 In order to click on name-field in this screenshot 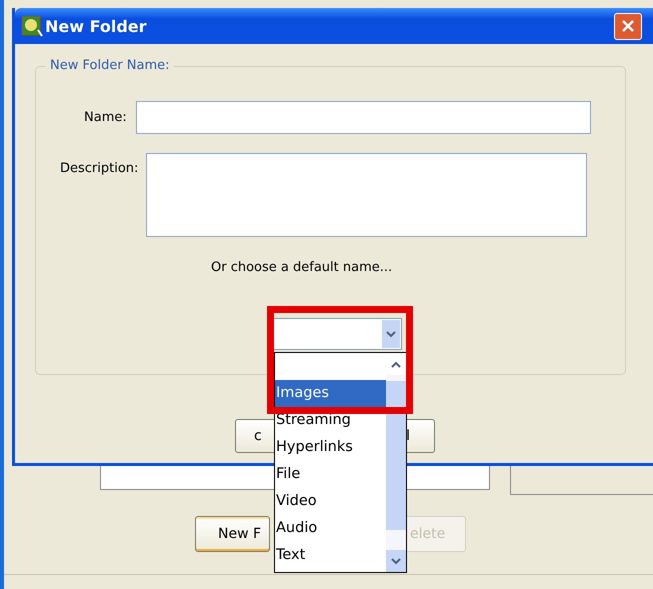, I will do `click(363, 117)`.